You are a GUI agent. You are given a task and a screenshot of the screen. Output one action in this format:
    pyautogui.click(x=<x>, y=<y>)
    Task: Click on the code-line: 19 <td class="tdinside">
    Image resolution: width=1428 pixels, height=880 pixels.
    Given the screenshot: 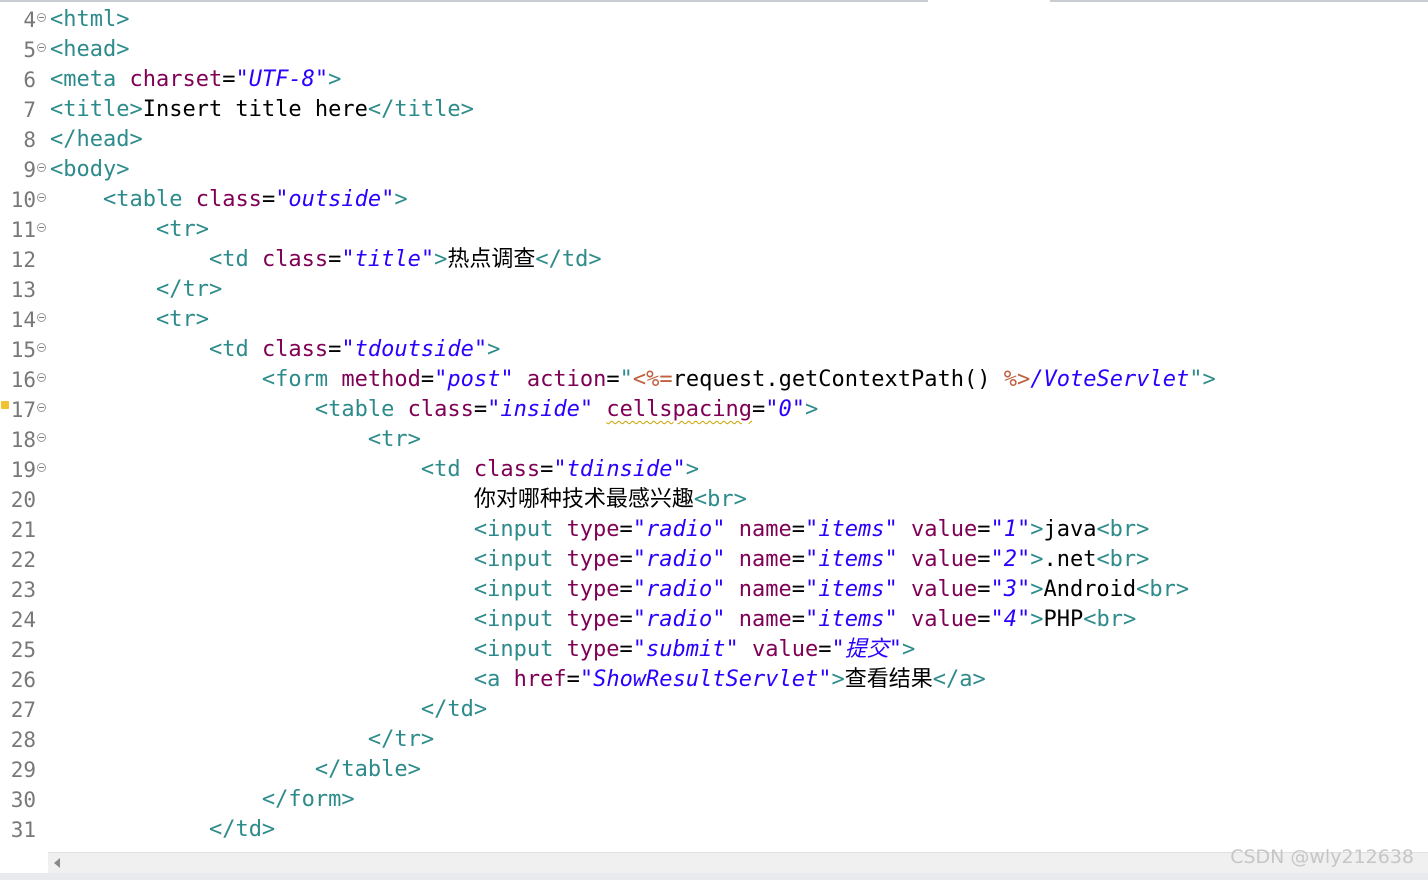 What is the action you would take?
    pyautogui.click(x=714, y=470)
    